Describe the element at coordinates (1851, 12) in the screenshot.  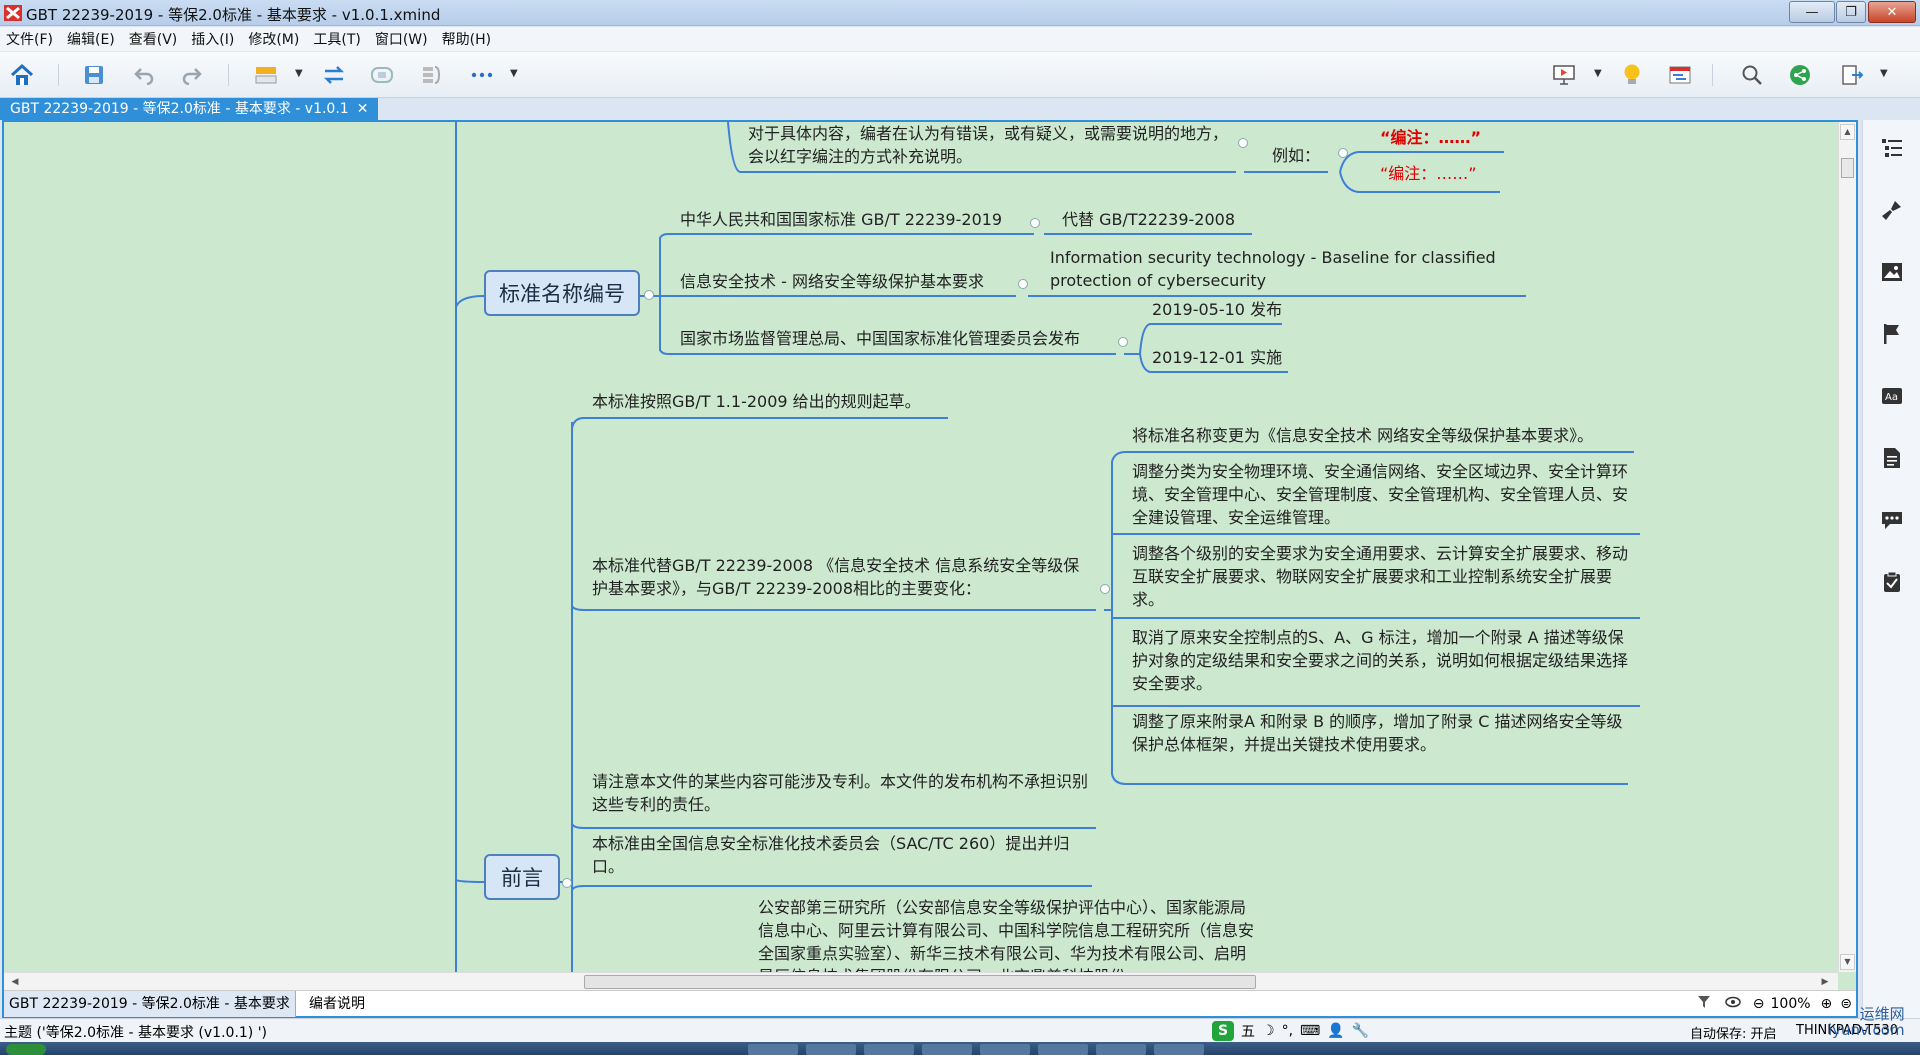
I see `maximize-button: ❐` at that location.